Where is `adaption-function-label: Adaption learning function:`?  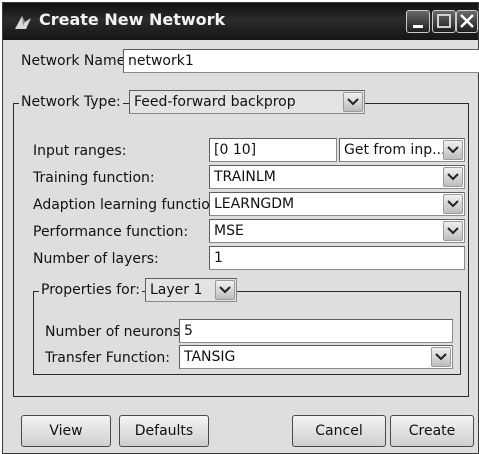
adaption-function-label: Adaption learning function: is located at coordinates (128, 205).